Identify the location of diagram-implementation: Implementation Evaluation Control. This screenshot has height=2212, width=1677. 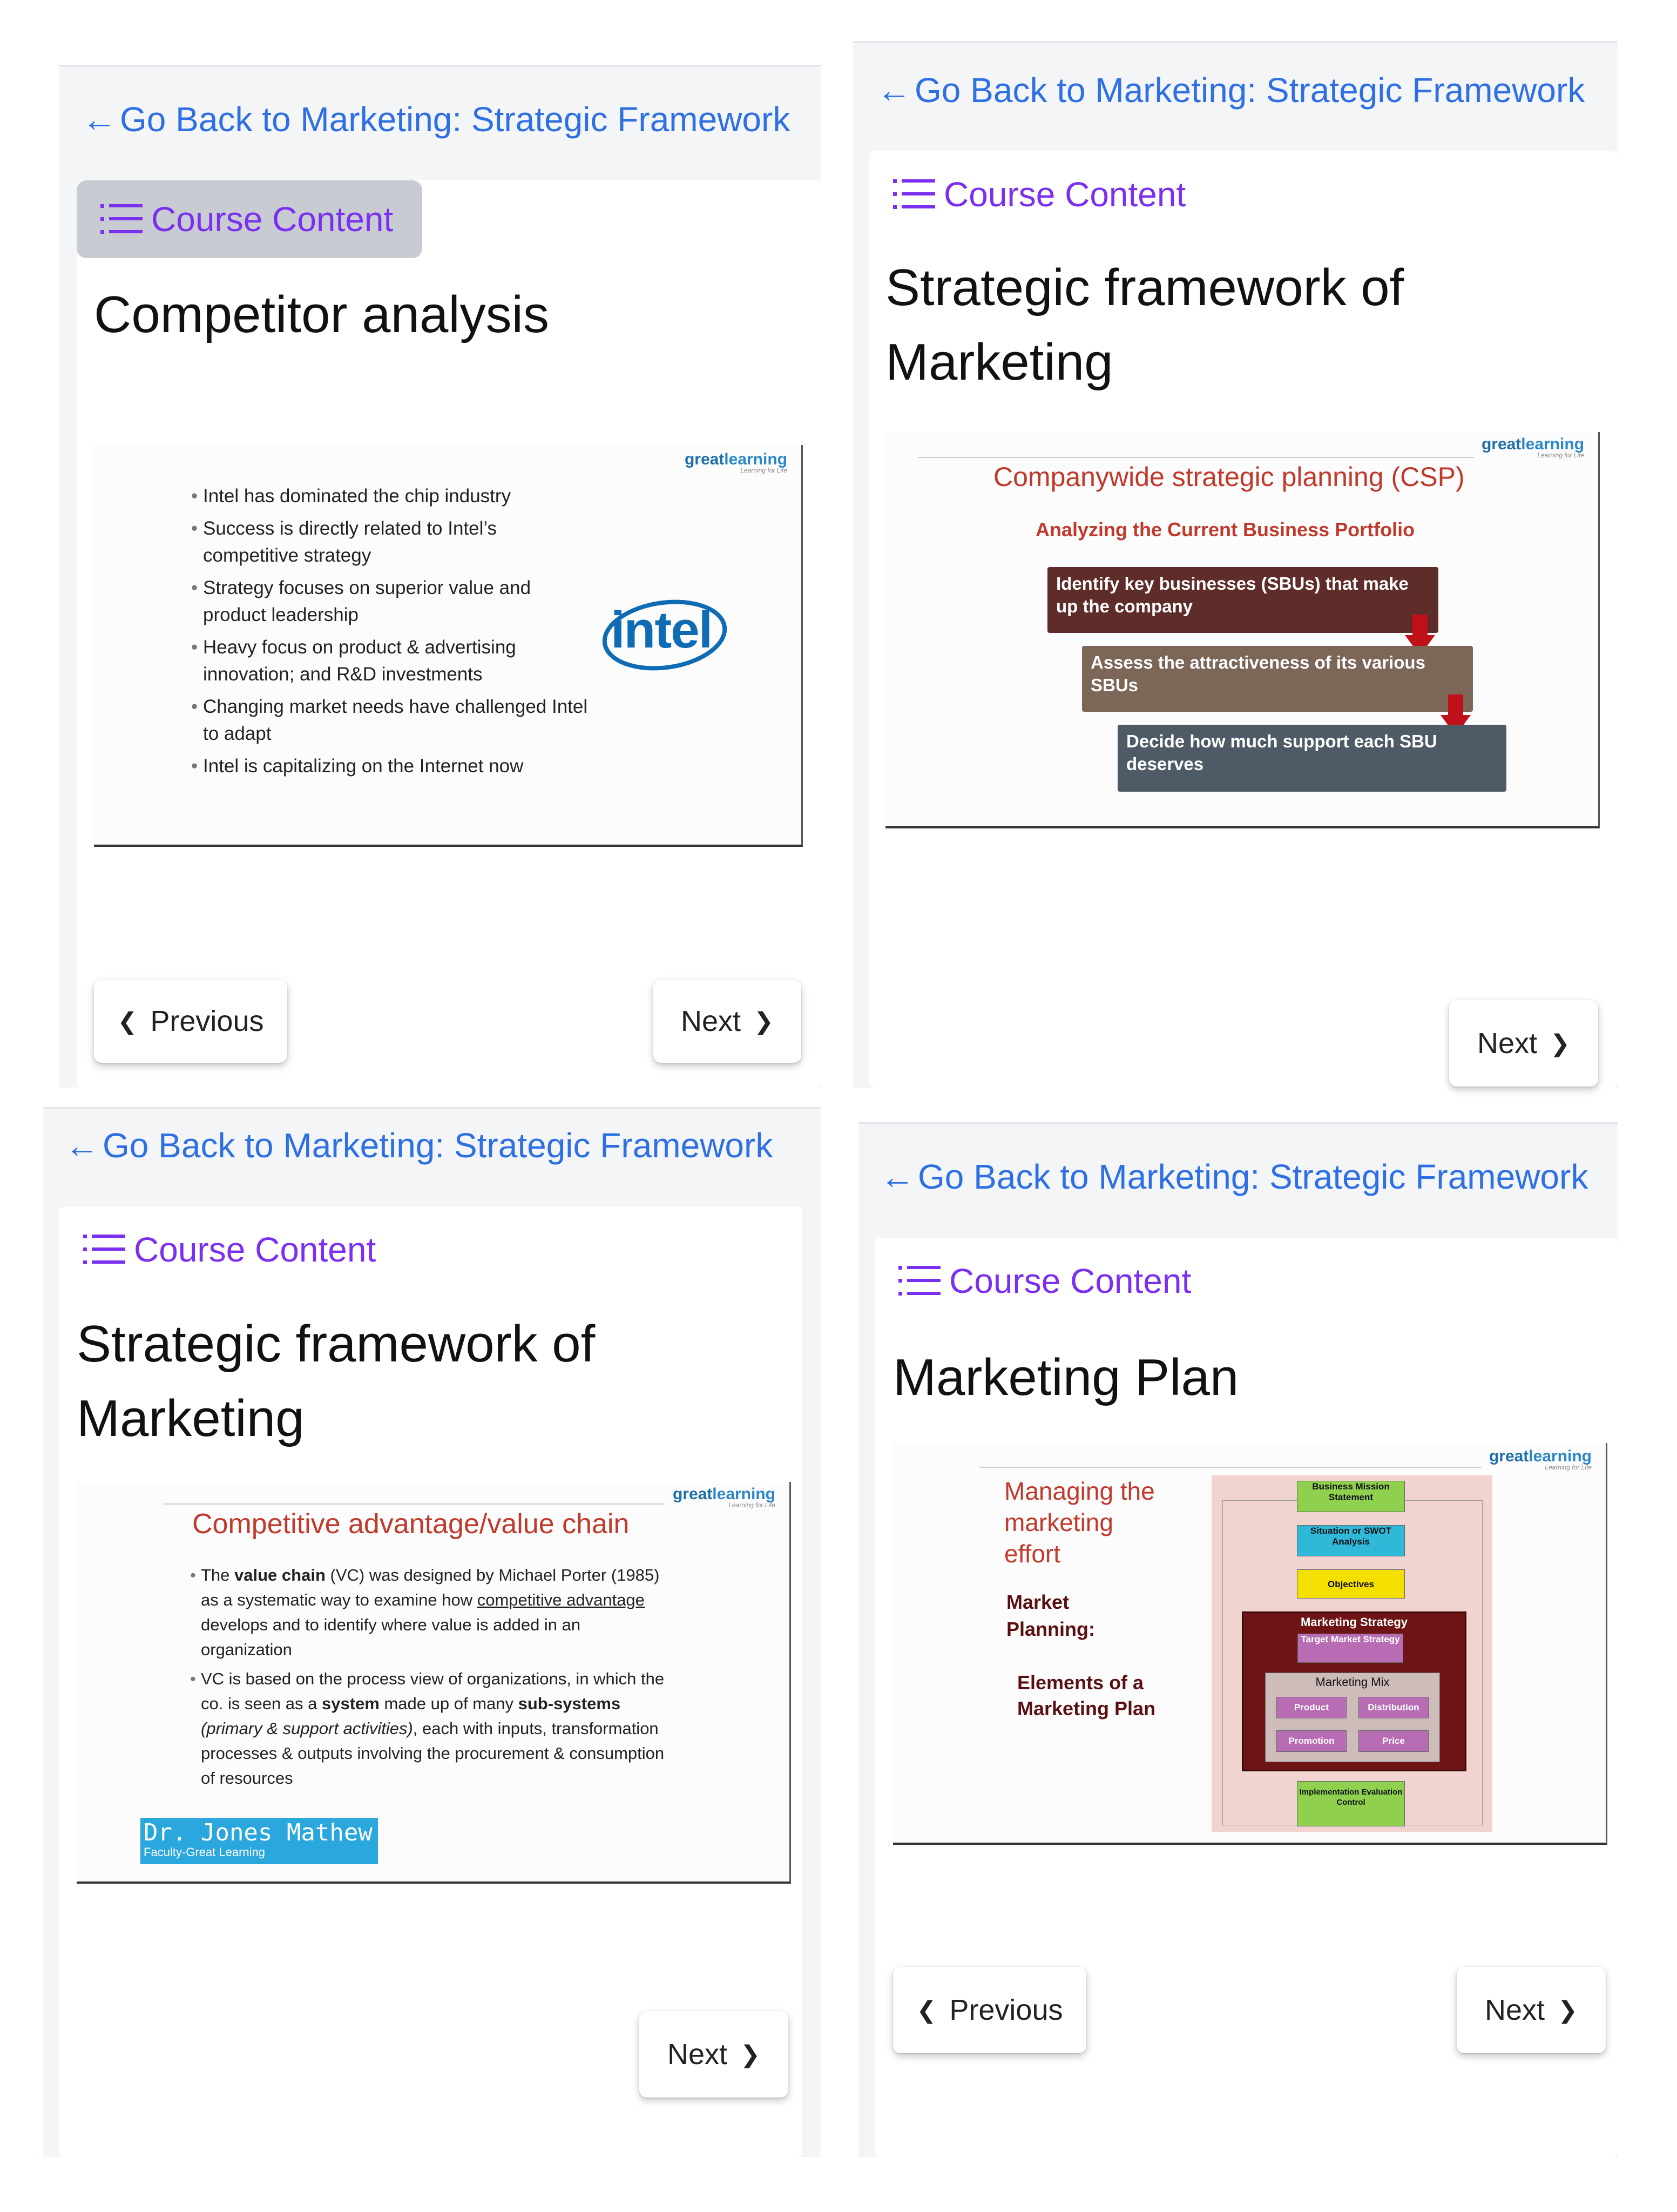
(1351, 1803).